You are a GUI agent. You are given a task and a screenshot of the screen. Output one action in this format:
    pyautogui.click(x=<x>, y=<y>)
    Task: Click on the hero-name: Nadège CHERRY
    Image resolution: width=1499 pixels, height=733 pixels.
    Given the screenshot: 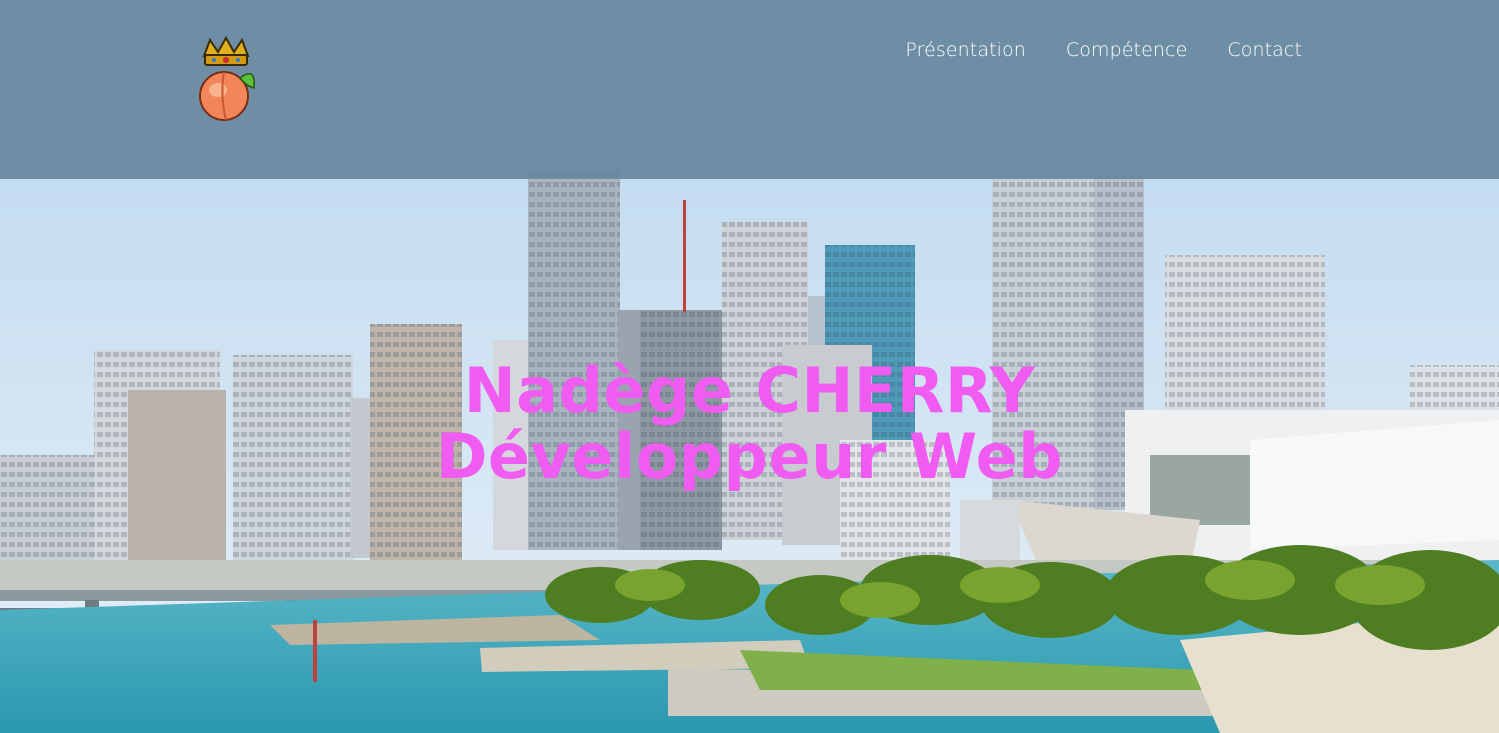 What is the action you would take?
    pyautogui.click(x=749, y=390)
    